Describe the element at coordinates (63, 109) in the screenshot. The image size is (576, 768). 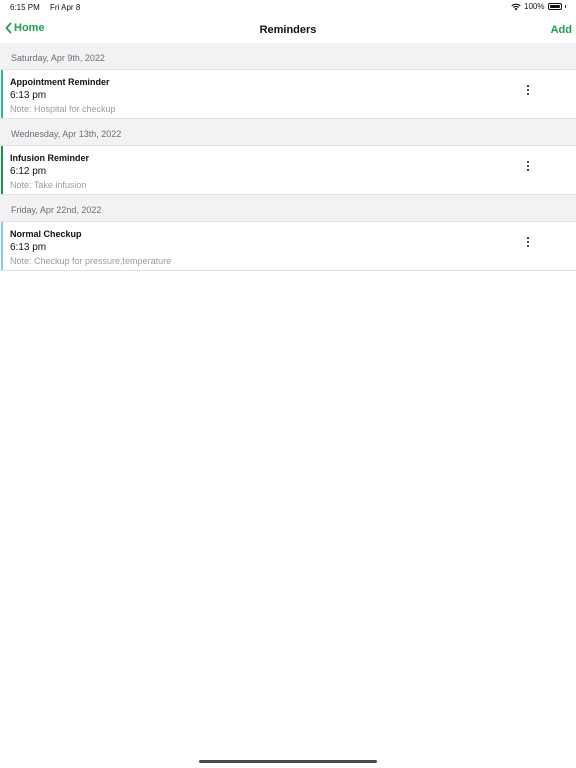
I see `reminder-note: Note: Hospital for checkup` at that location.